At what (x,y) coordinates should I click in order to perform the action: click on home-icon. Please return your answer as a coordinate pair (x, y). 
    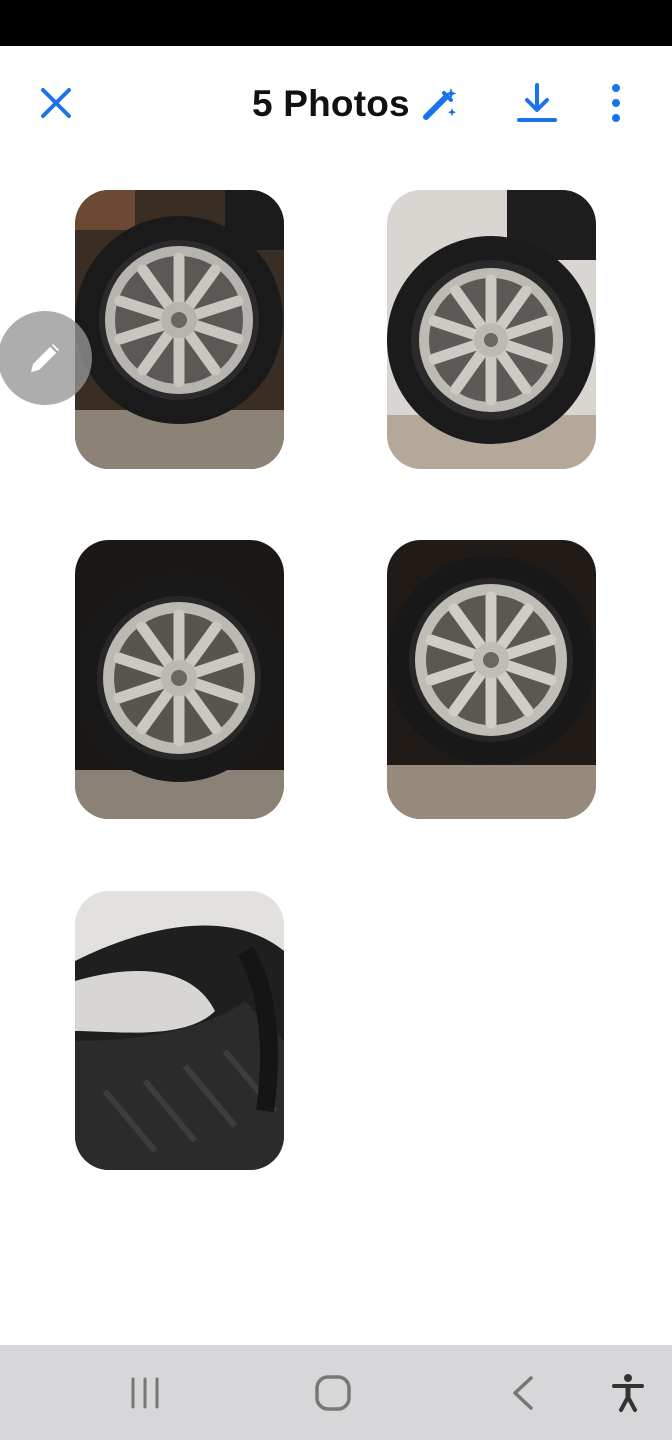
    Looking at the image, I should click on (333, 1393).